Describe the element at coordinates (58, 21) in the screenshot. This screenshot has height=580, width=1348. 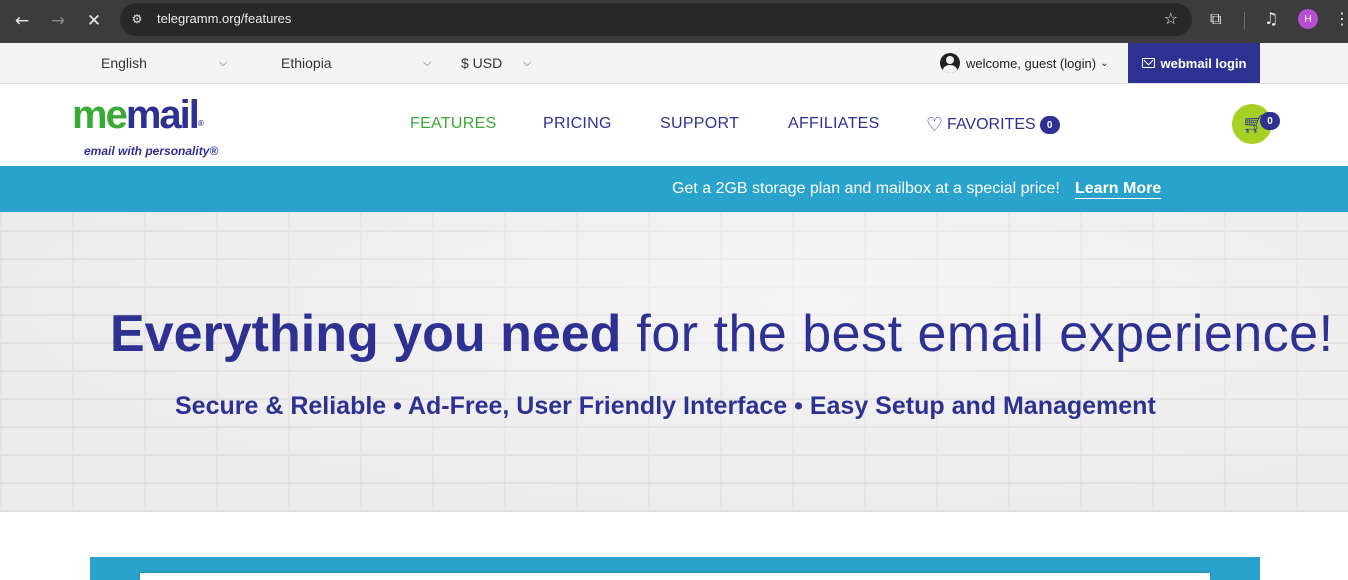
I see `forward-icon: →` at that location.